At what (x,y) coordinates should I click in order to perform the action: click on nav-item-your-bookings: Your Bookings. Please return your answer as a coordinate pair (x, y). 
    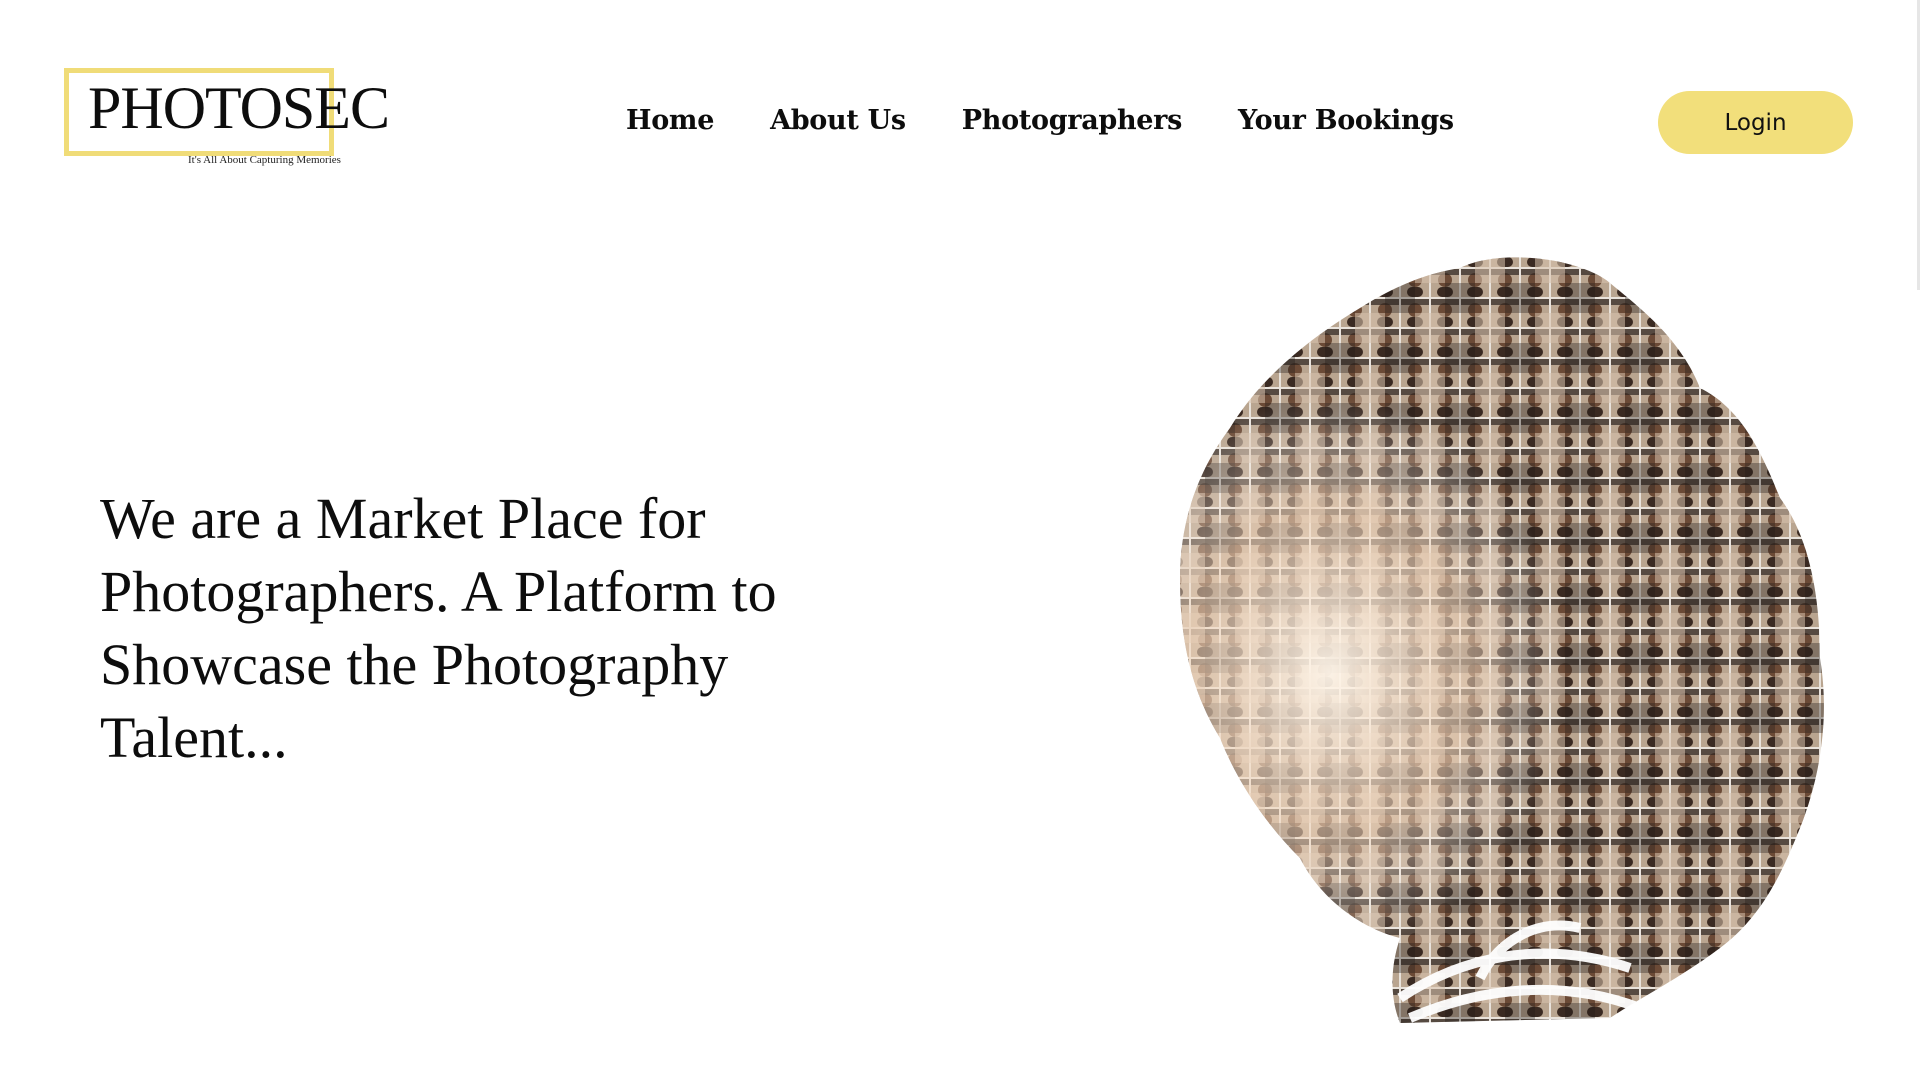
    Looking at the image, I should click on (1346, 120).